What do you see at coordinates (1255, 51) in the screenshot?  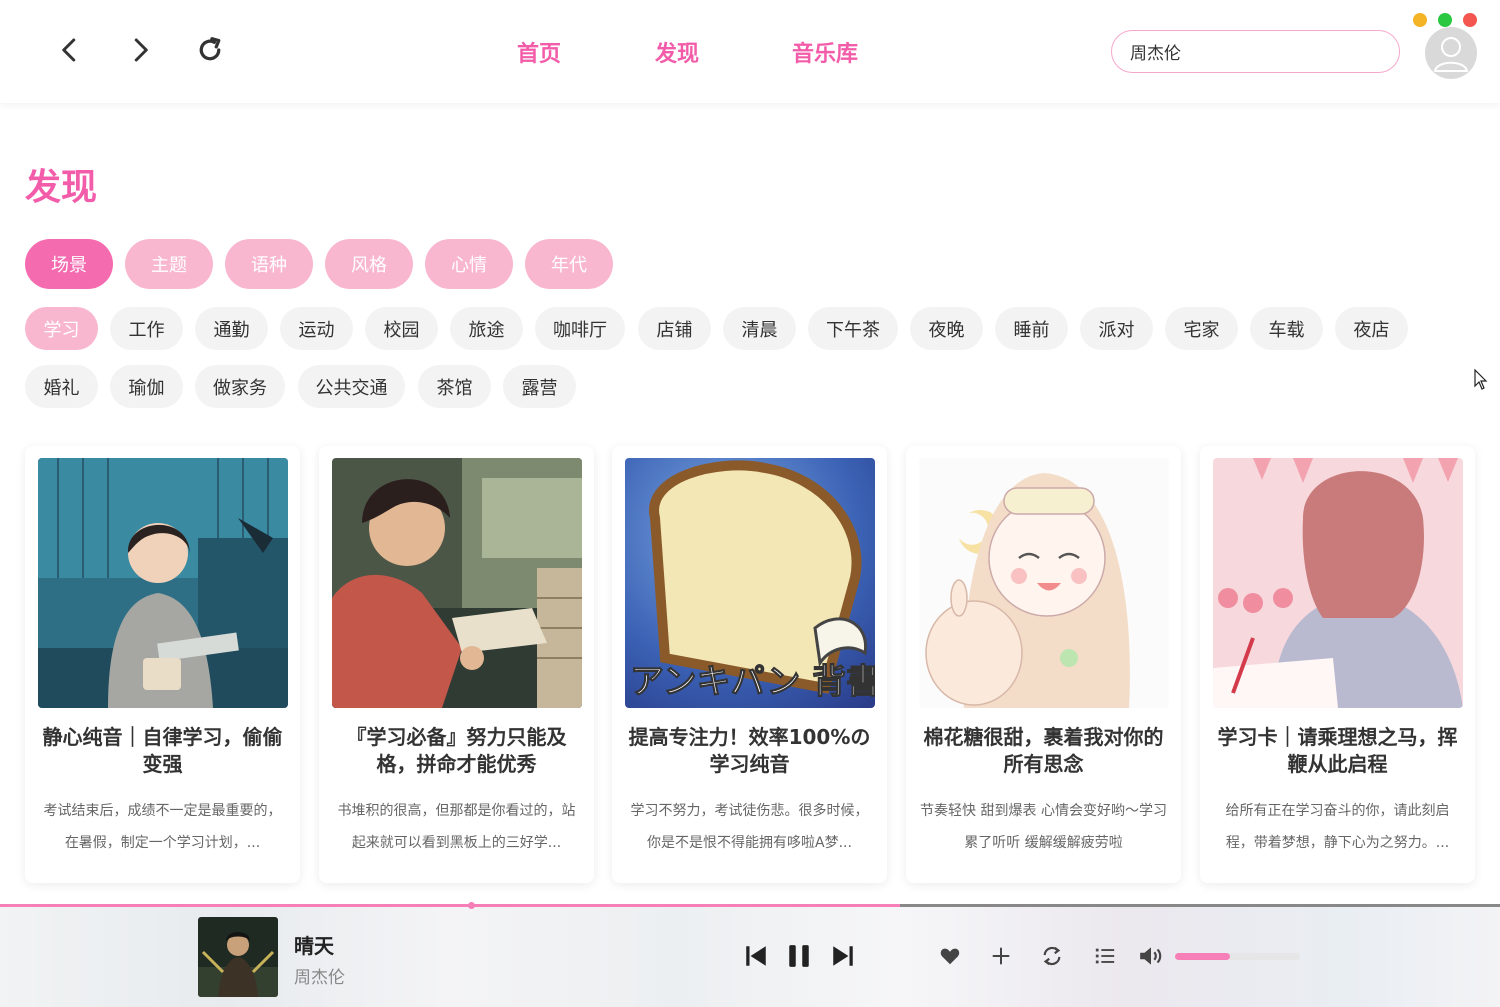 I see `search-input` at bounding box center [1255, 51].